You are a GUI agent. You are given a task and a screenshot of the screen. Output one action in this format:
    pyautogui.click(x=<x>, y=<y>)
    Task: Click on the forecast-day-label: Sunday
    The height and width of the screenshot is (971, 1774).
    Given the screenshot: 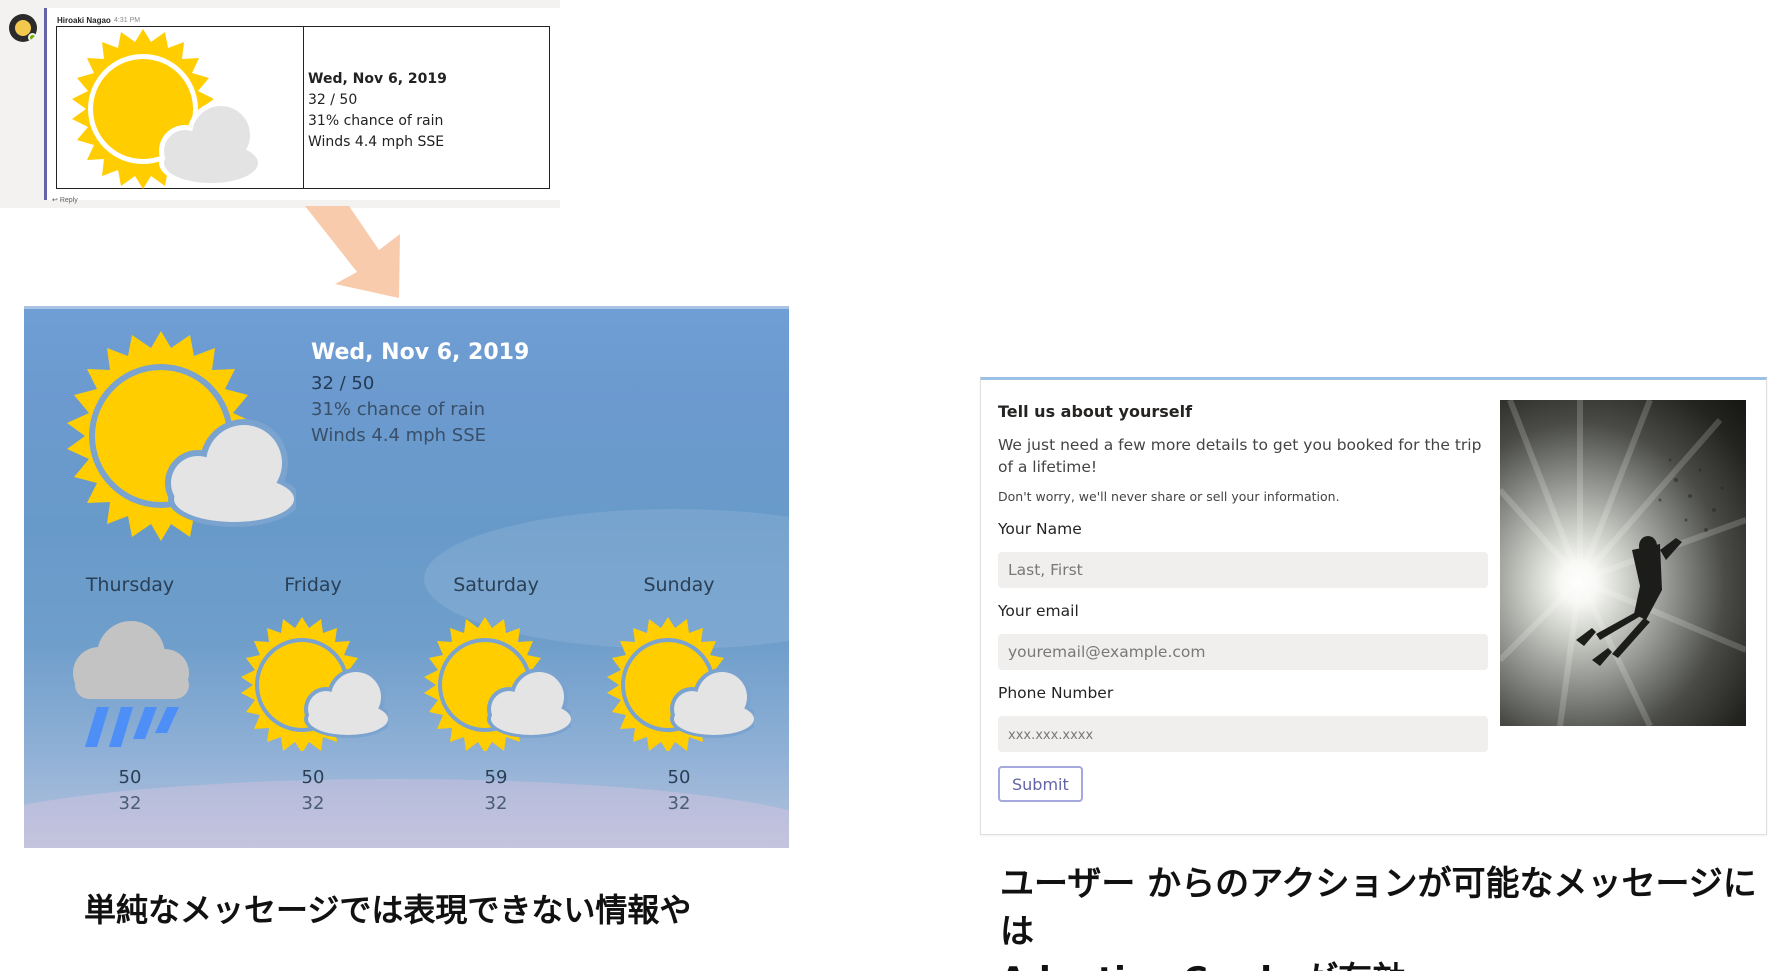 What is the action you would take?
    pyautogui.click(x=679, y=585)
    